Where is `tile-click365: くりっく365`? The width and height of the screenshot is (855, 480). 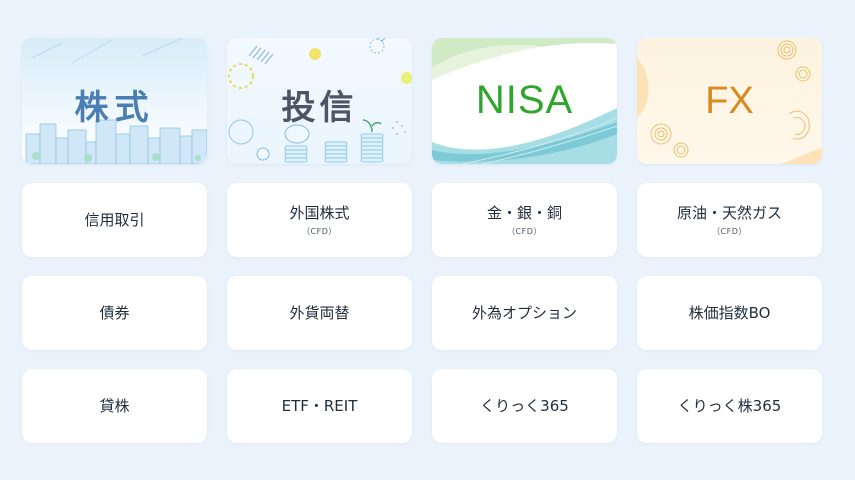
tile-click365: くりっく365 is located at coordinates (524, 406).